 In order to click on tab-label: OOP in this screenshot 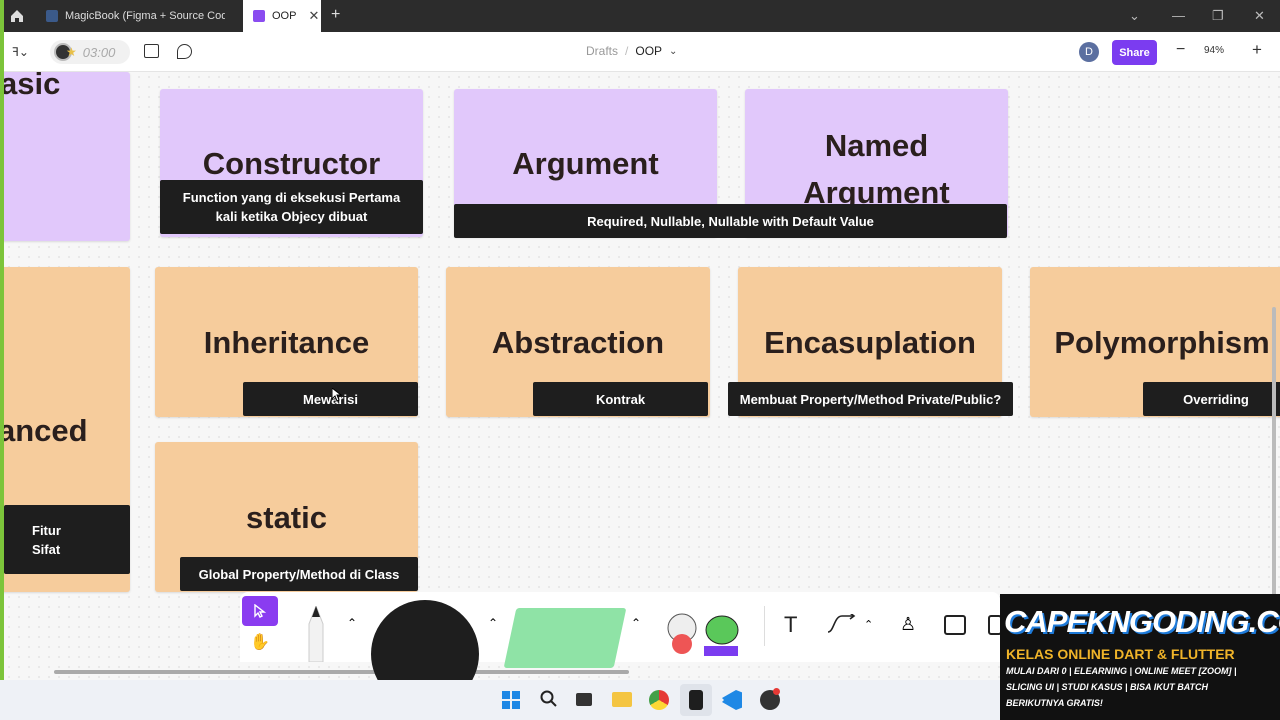, I will do `click(284, 16)`.